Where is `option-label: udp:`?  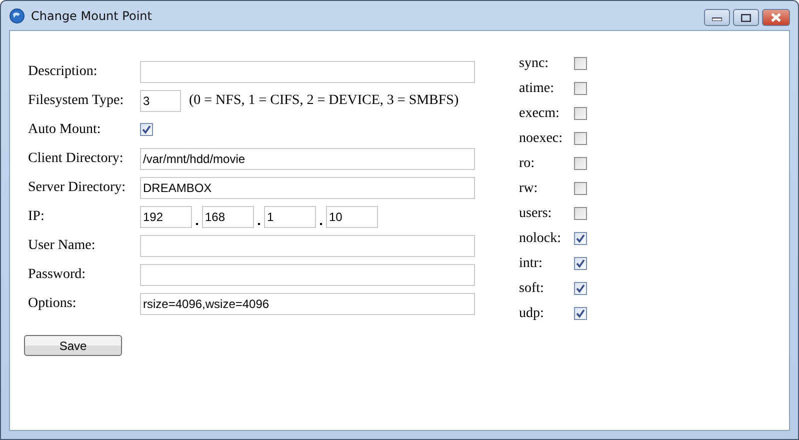 option-label: udp: is located at coordinates (532, 314).